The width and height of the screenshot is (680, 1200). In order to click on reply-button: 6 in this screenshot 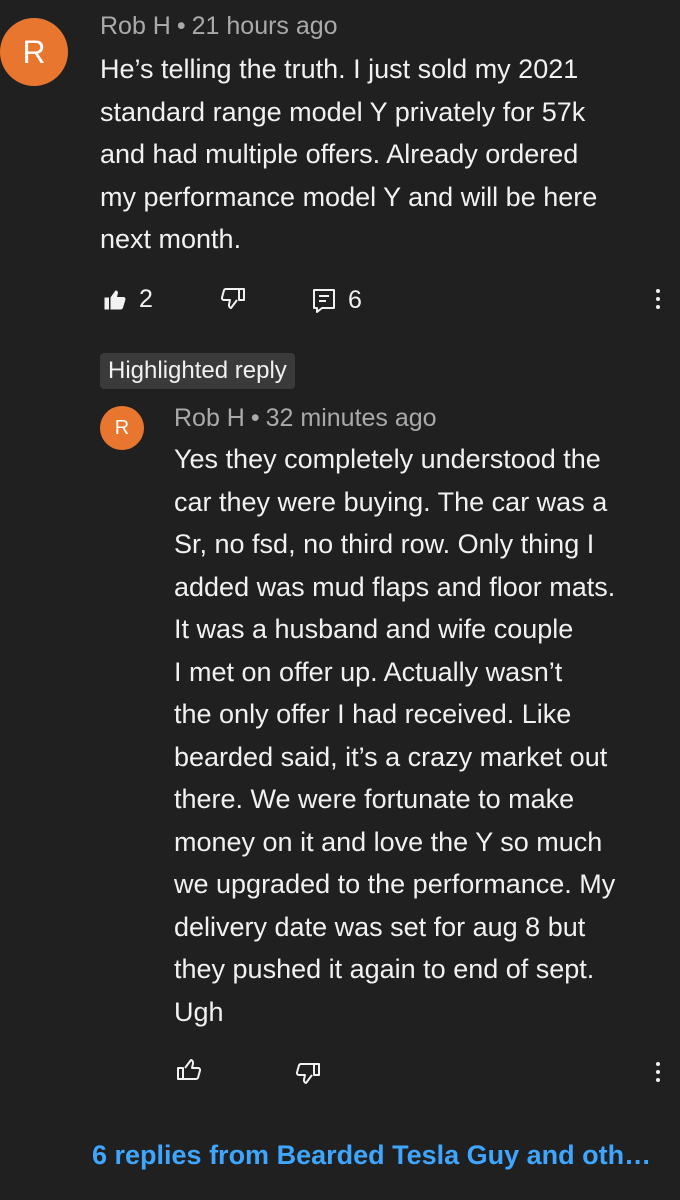, I will do `click(337, 300)`.